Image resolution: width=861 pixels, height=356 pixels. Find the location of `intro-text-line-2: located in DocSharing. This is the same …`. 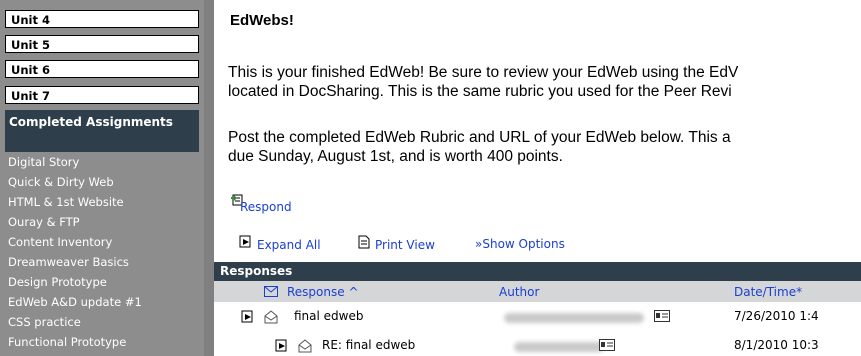

intro-text-line-2: located in DocSharing. This is the same … is located at coordinates (480, 91).